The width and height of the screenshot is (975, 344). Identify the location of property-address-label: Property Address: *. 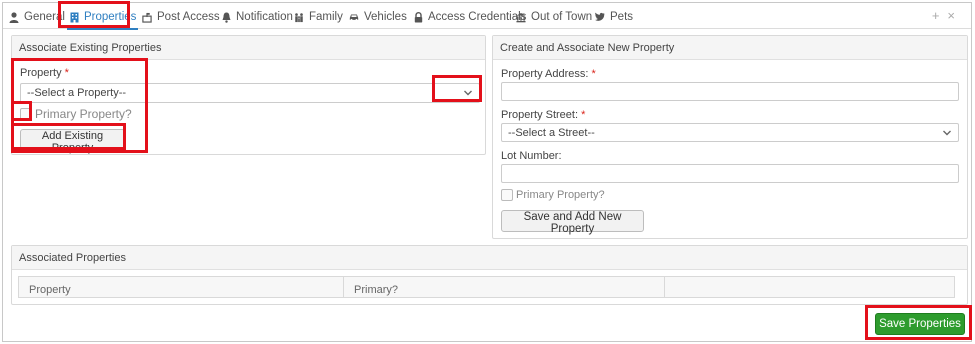
(548, 74).